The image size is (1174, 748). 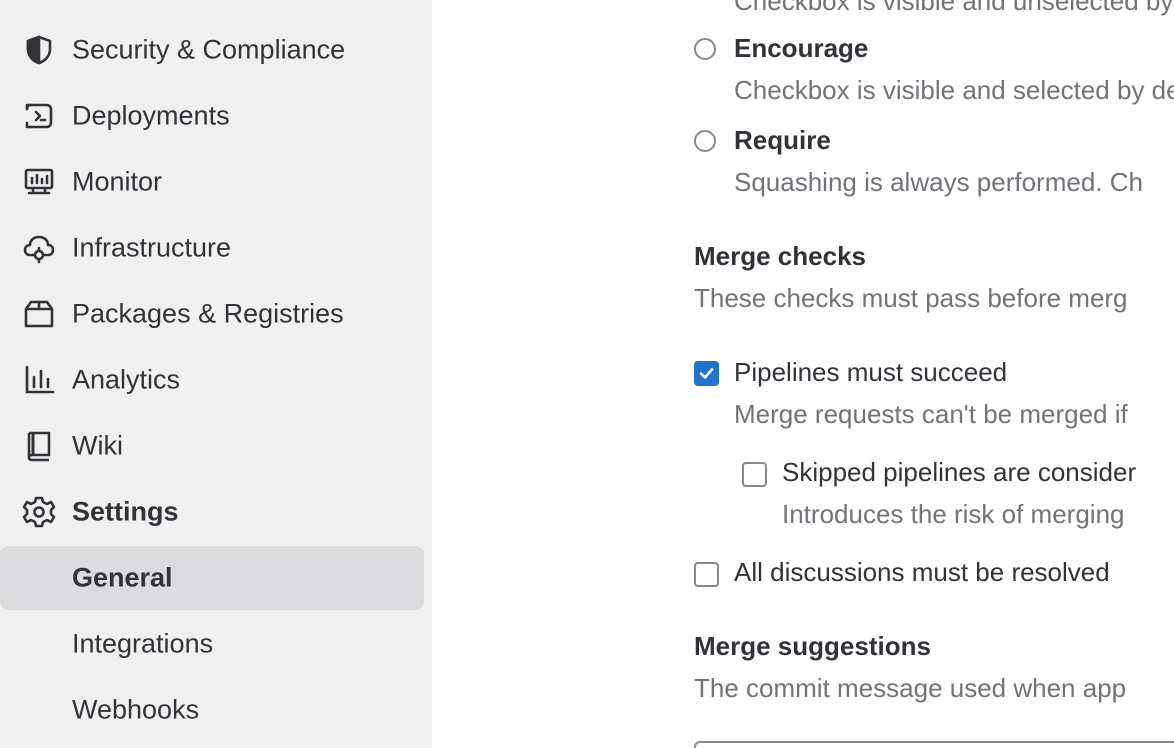 I want to click on sidebar-subitem-integrations: Integrations, so click(x=212, y=644).